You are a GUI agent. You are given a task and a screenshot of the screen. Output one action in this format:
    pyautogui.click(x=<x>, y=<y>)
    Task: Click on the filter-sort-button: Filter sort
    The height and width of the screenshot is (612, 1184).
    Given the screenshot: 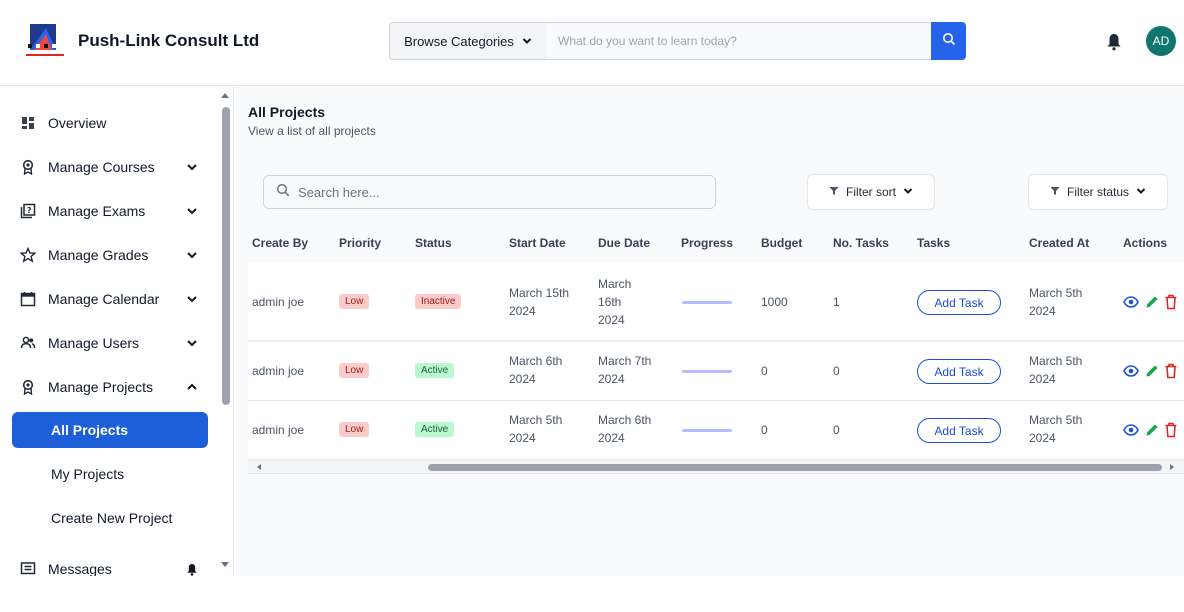 What is the action you would take?
    pyautogui.click(x=871, y=192)
    